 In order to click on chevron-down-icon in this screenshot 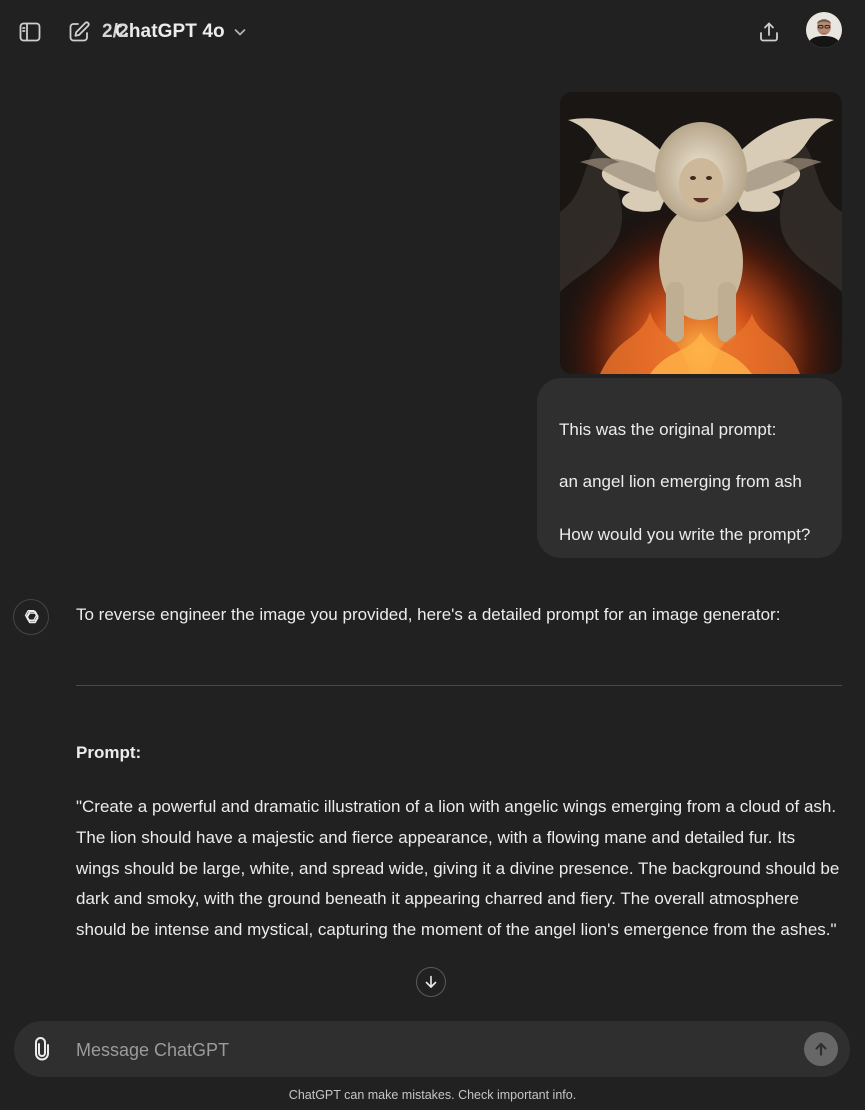, I will do `click(240, 32)`.